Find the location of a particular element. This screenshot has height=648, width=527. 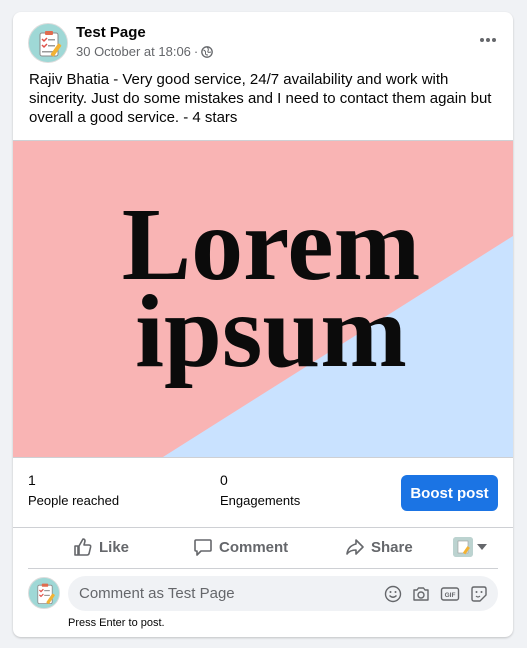

people-reached-label: People reached is located at coordinates (74, 500).